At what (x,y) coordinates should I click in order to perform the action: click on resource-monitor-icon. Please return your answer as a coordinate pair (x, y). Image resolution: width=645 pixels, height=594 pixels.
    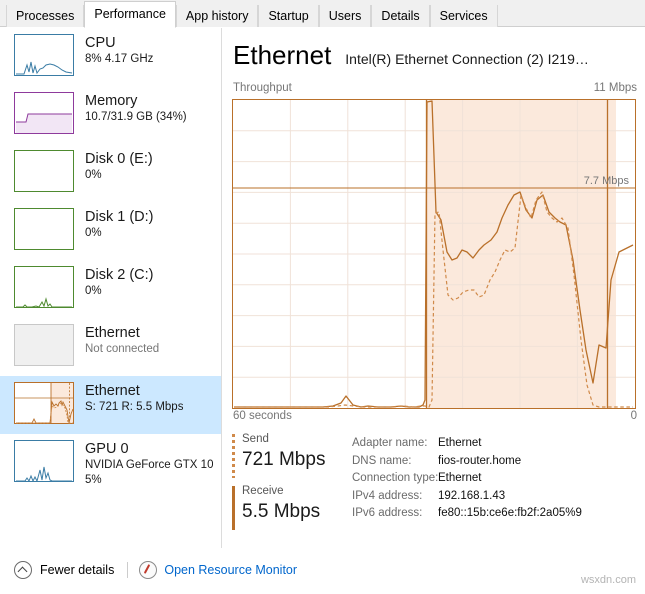
    Looking at the image, I should click on (148, 570).